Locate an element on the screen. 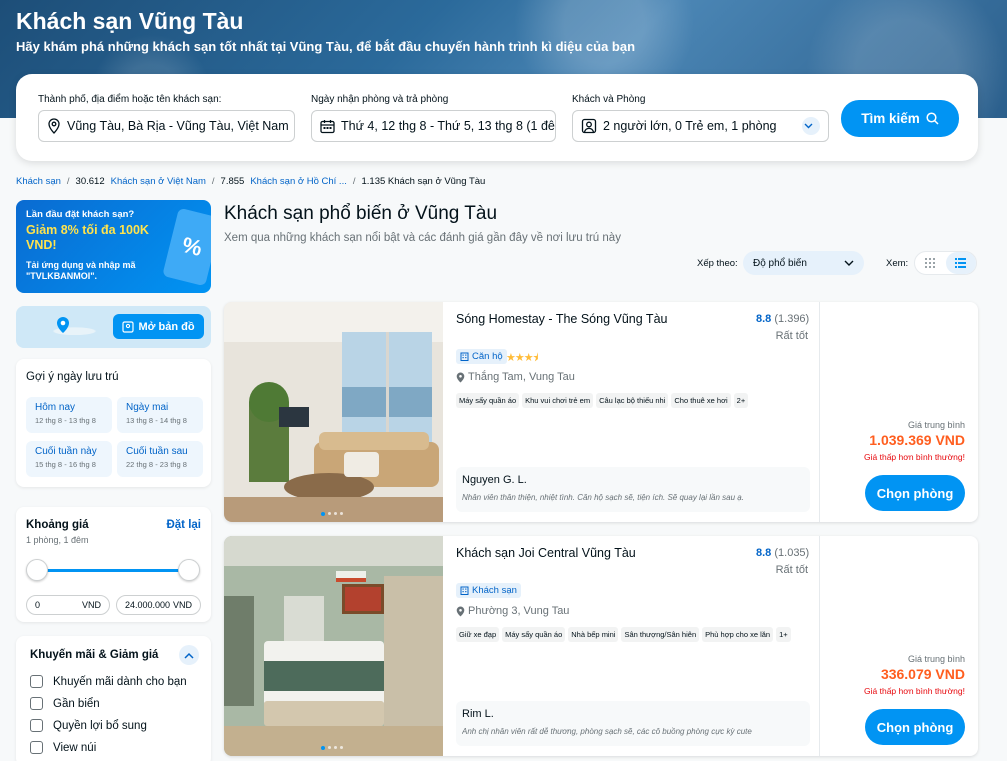 The image size is (1007, 761). filter-option: Gần biển is located at coordinates (65, 703).